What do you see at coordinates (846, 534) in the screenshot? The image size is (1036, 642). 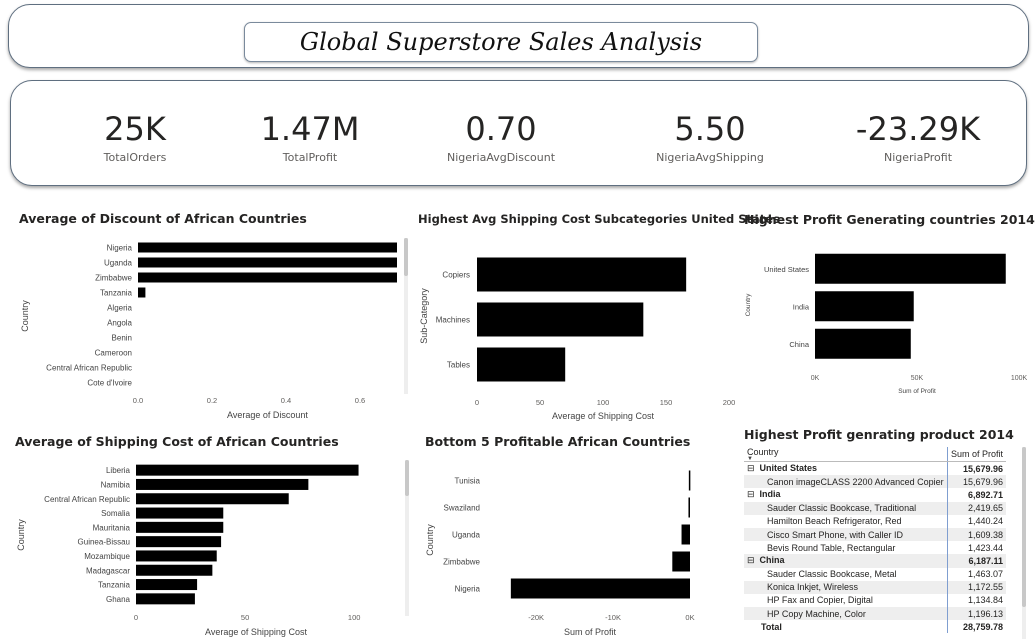 I see `matrix-cell-label: Cisco Smart Phone, with Caller ID` at bounding box center [846, 534].